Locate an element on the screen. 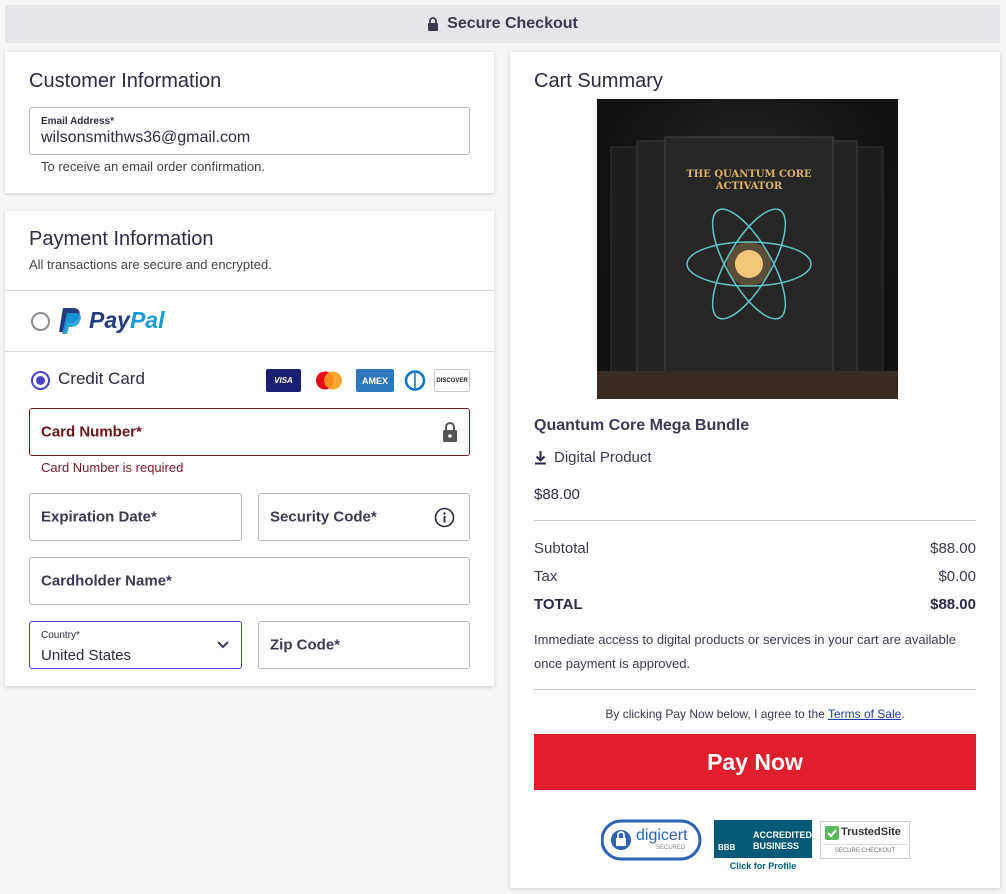 The height and width of the screenshot is (894, 1006). card-number-field: Card Number* is located at coordinates (249, 432).